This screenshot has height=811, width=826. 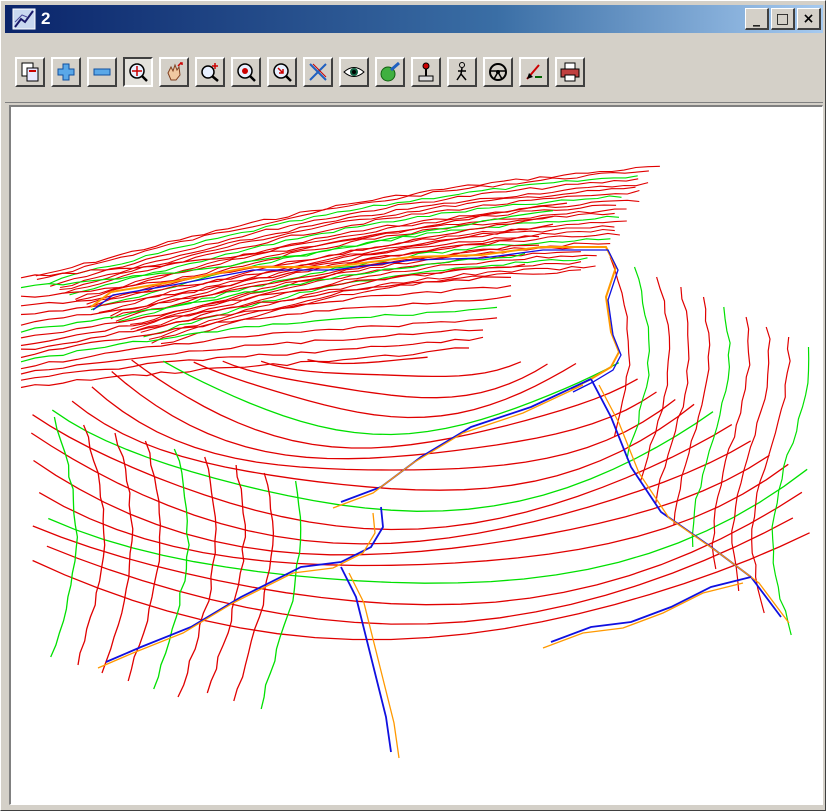 I want to click on maximize-button: □, so click(x=783, y=19).